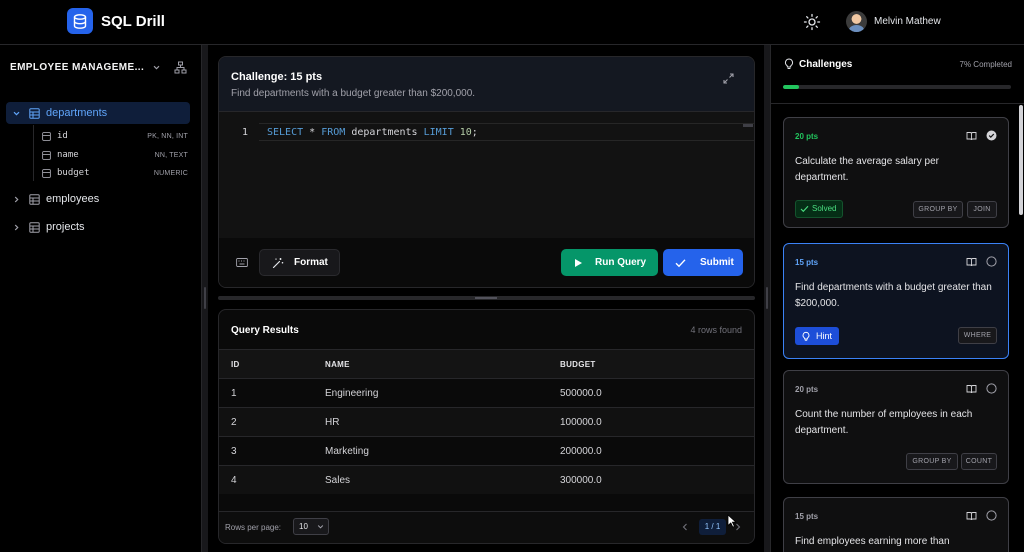  What do you see at coordinates (337, 364) in the screenshot?
I see `column-header: NAME` at bounding box center [337, 364].